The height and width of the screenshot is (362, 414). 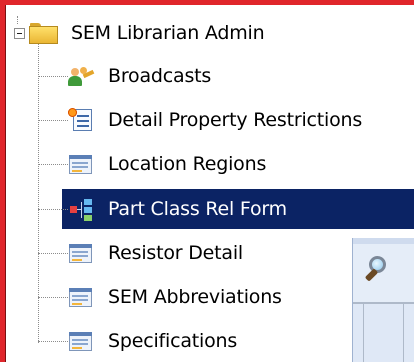 What do you see at coordinates (176, 253) in the screenshot?
I see `tree-item-label: Resistor Detail` at bounding box center [176, 253].